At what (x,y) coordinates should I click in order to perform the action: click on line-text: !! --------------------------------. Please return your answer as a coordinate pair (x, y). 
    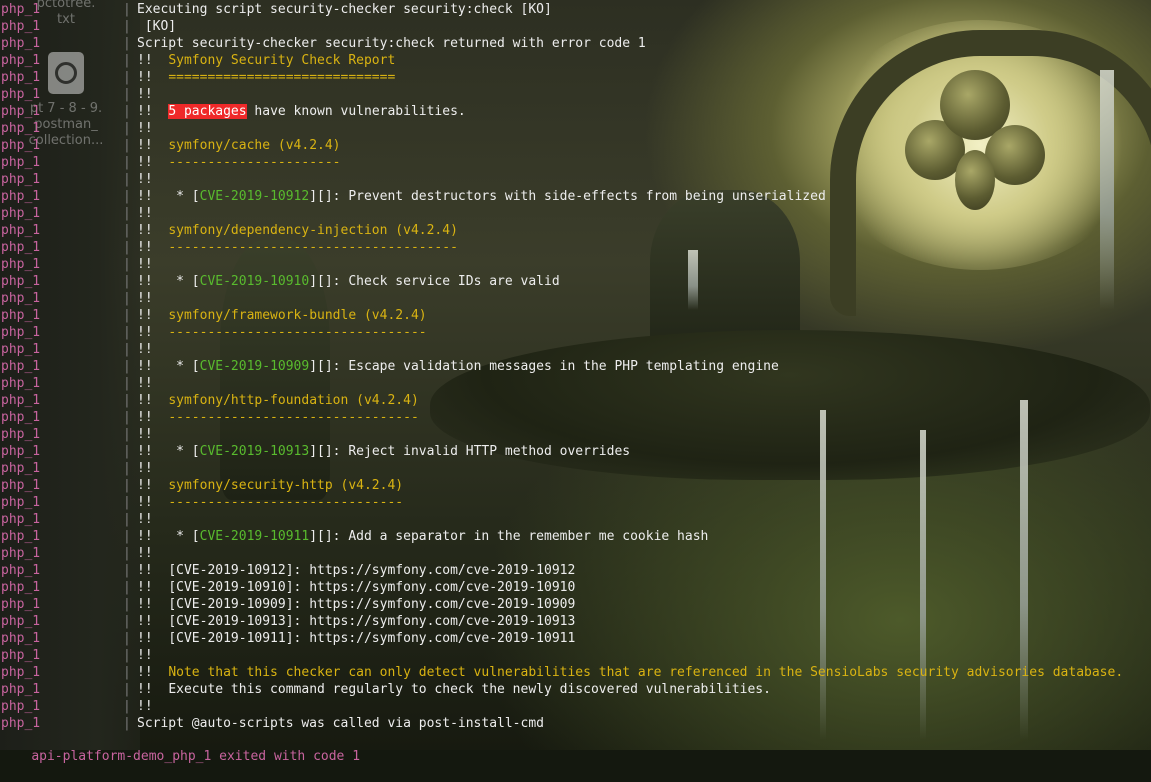
    Looking at the image, I should click on (278, 417).